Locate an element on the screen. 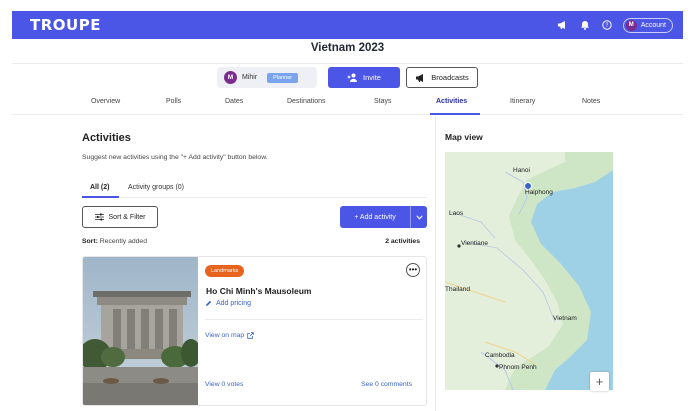 This screenshot has width=695, height=411. map-label-cambodia: Cambodia is located at coordinates (500, 355).